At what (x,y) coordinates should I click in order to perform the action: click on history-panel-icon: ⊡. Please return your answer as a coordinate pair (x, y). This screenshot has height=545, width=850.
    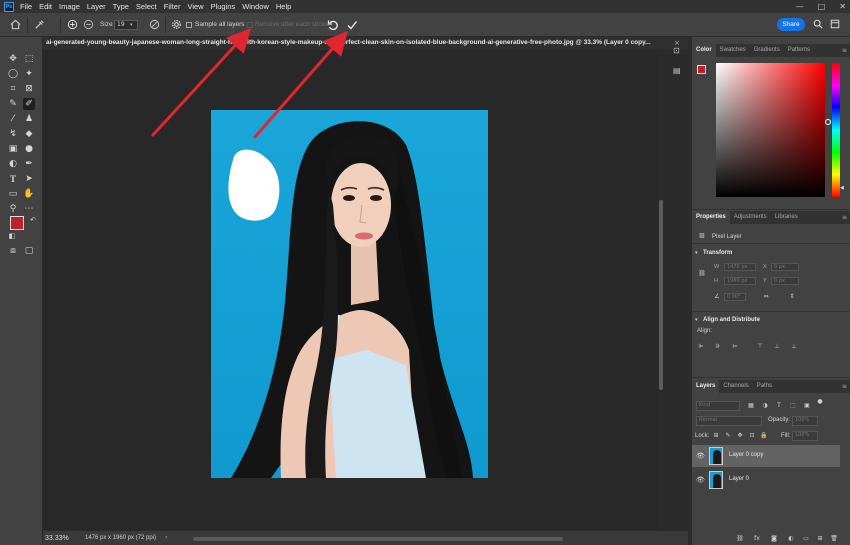
    Looking at the image, I should click on (676, 50).